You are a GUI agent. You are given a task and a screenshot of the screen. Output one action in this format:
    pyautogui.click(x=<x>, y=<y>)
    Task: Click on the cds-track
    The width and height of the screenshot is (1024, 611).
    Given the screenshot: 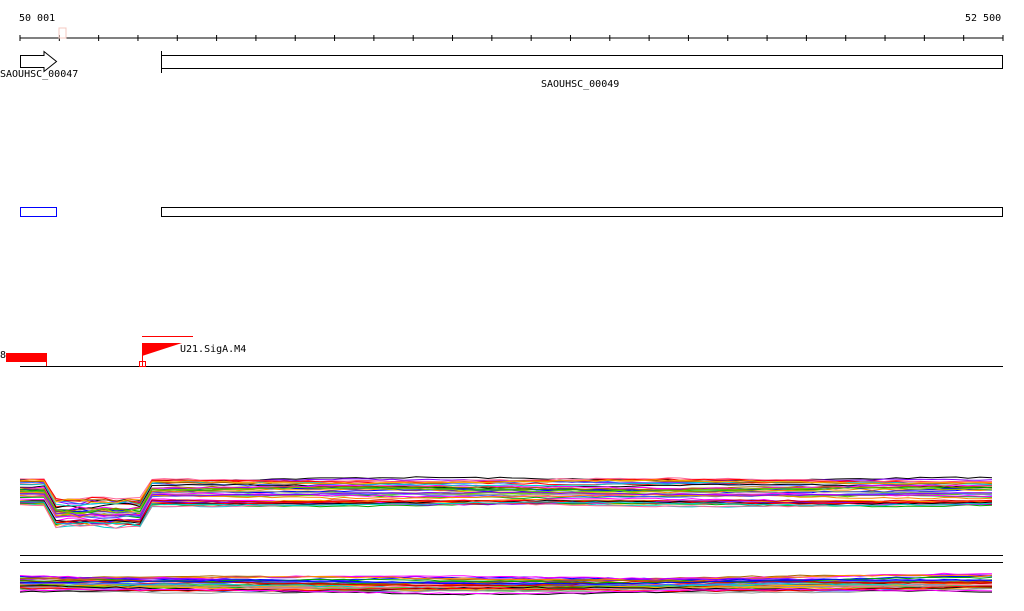 What is the action you would take?
    pyautogui.click(x=511, y=212)
    